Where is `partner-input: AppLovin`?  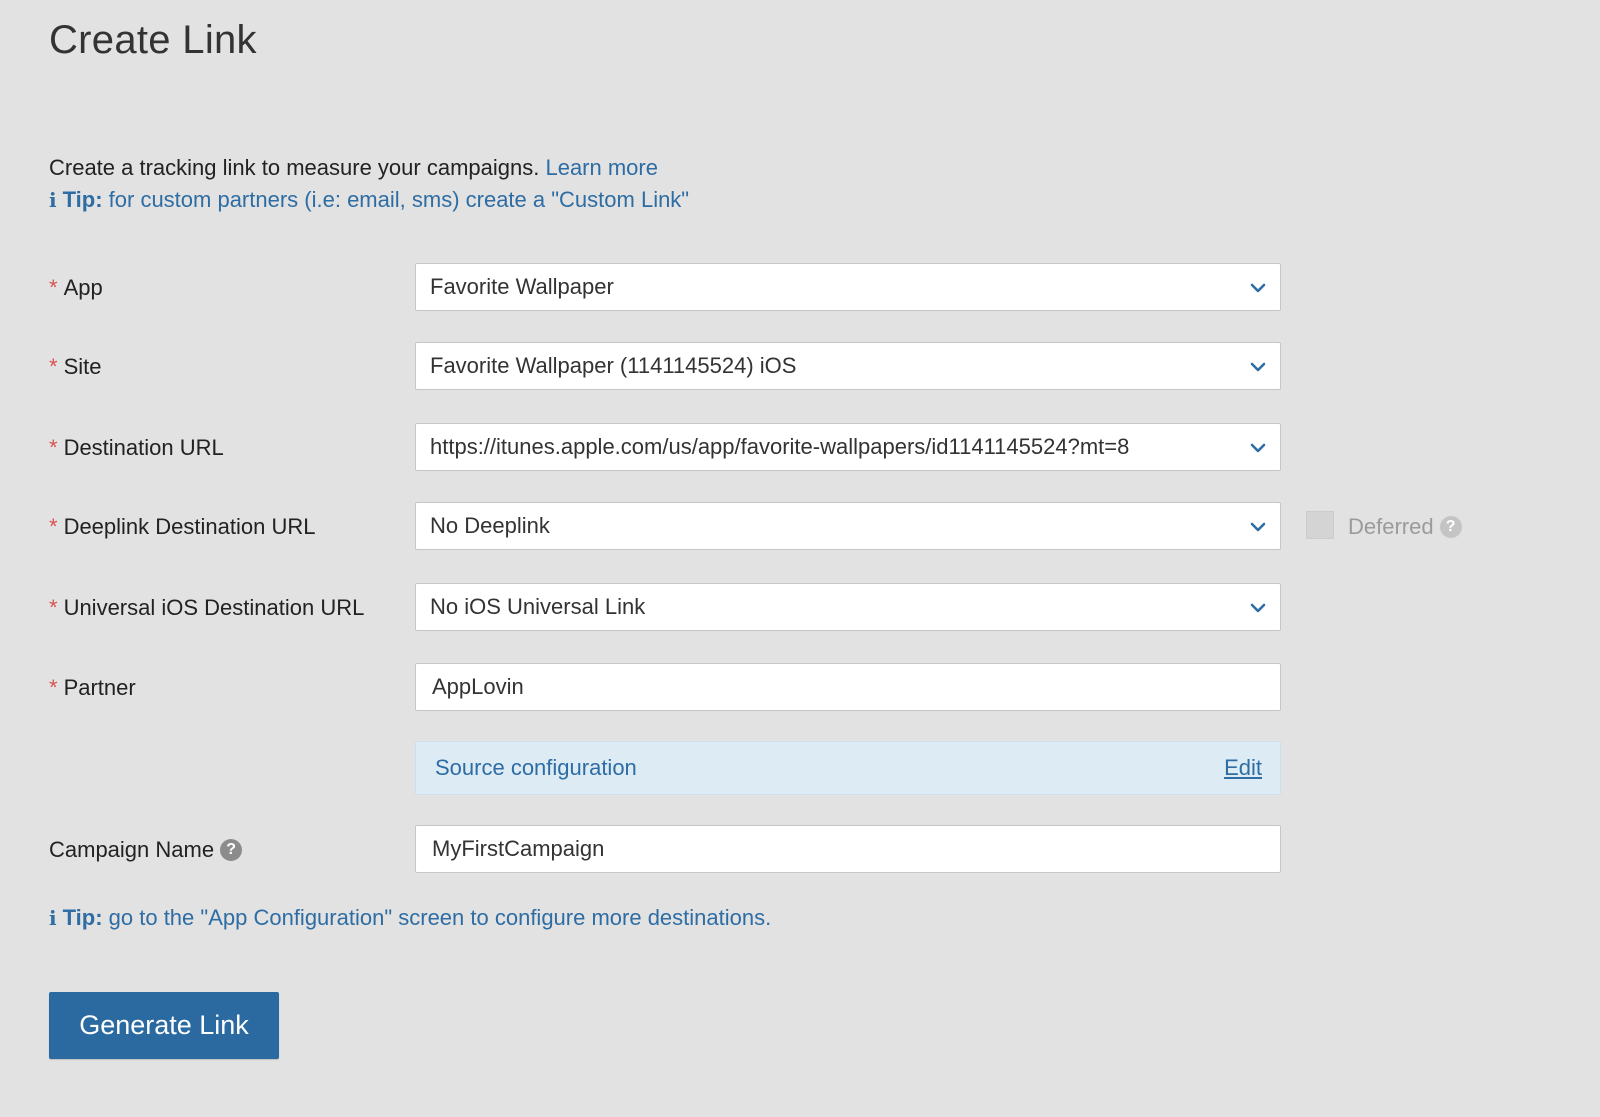 partner-input: AppLovin is located at coordinates (848, 687).